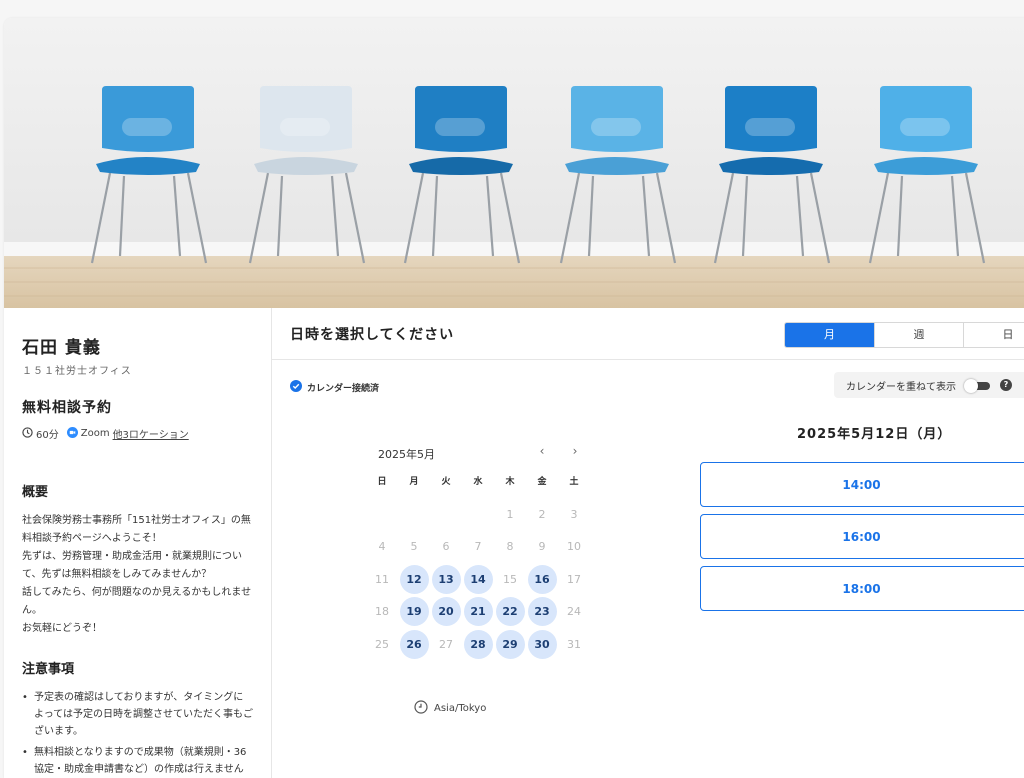  I want to click on tab-week: 週, so click(918, 335).